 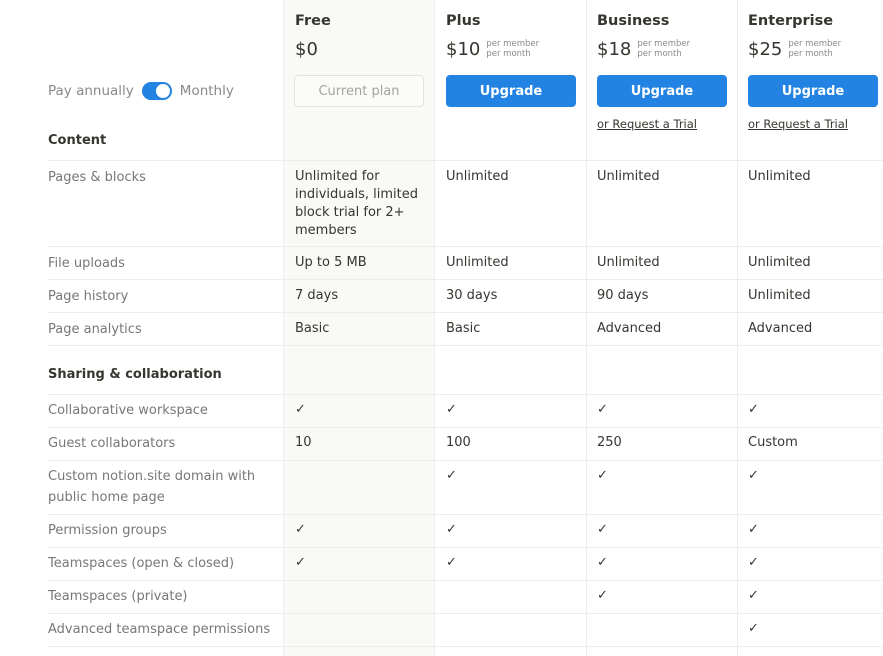 I want to click on feature-label: Permission groups, so click(x=107, y=530).